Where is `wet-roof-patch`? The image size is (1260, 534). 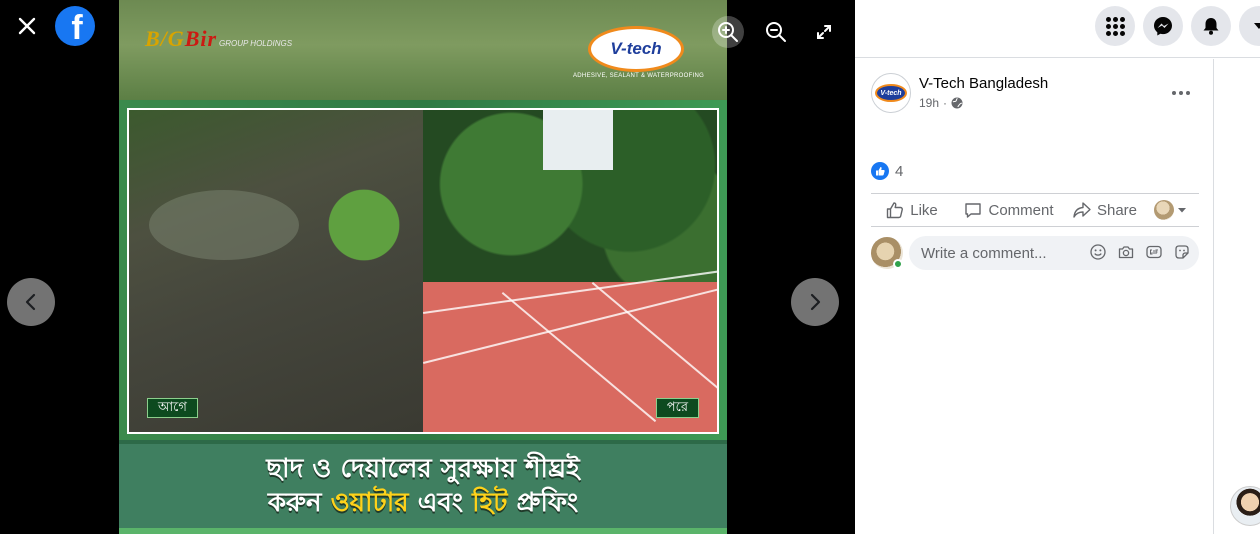 wet-roof-patch is located at coordinates (224, 225).